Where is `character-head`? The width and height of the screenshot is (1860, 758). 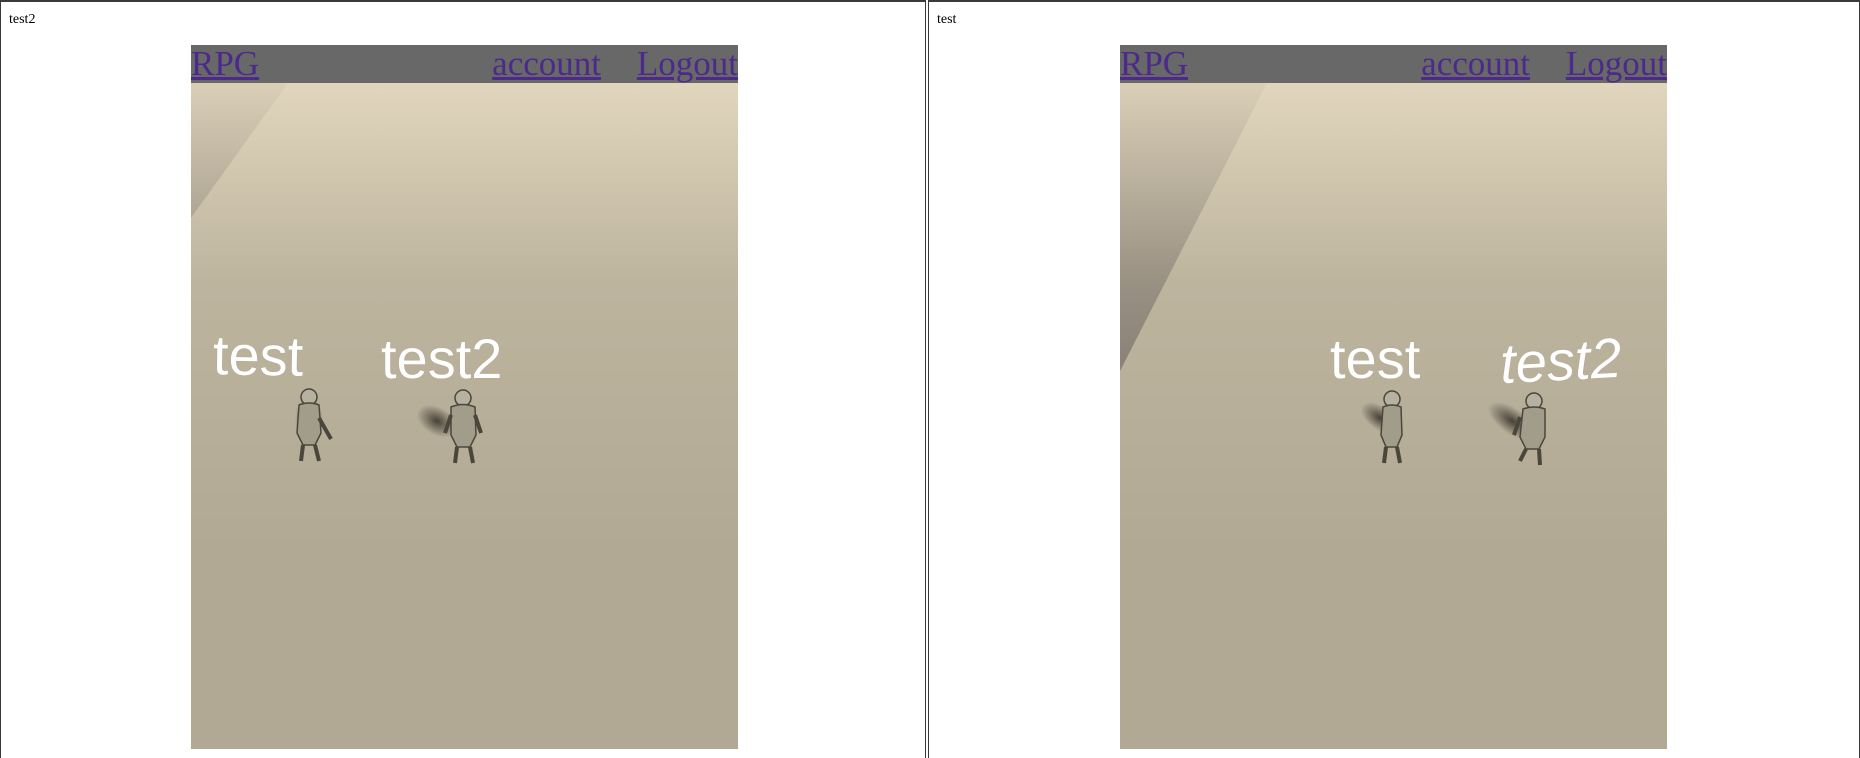
character-head is located at coordinates (463, 398).